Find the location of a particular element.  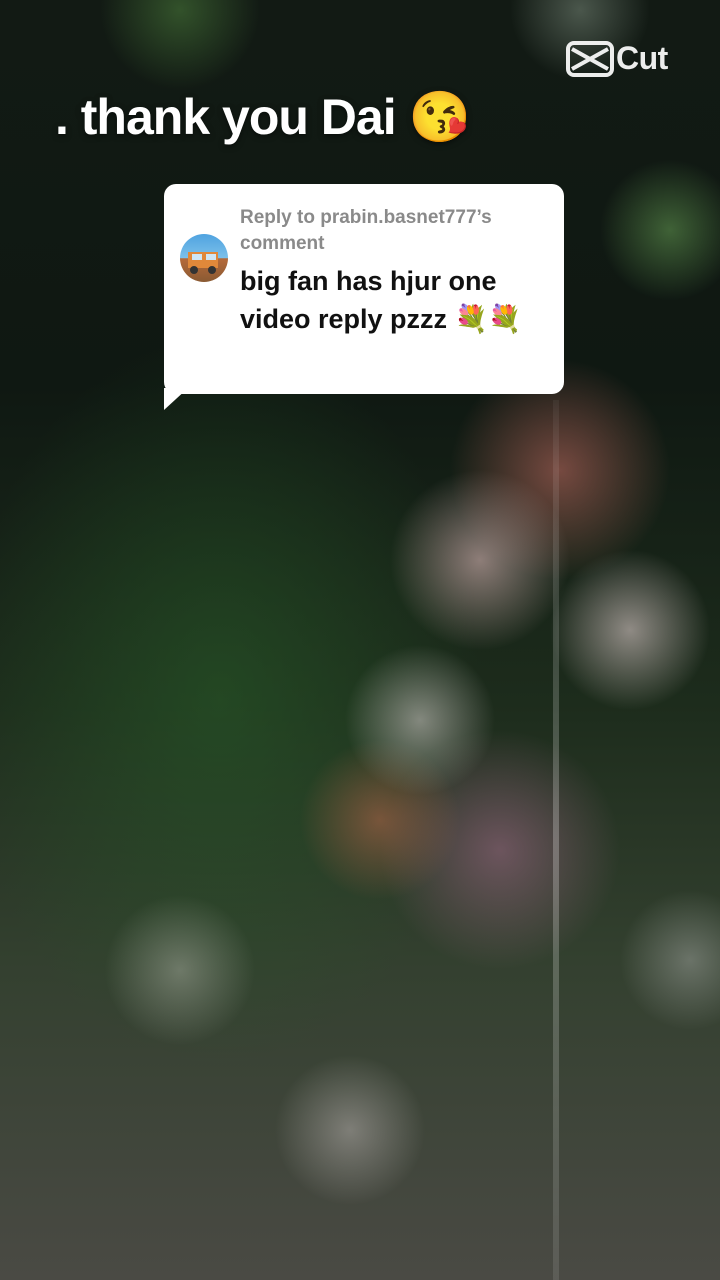

capcut-watermark: Cut is located at coordinates (617, 58).